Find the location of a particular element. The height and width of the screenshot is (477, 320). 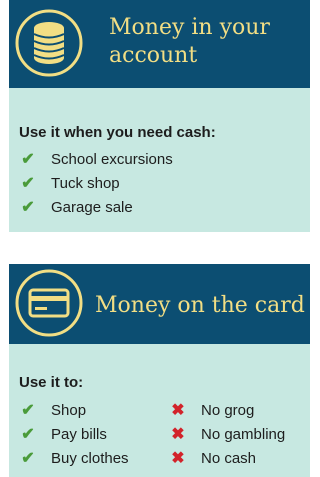

list-item-label: Pay bills is located at coordinates (79, 434).